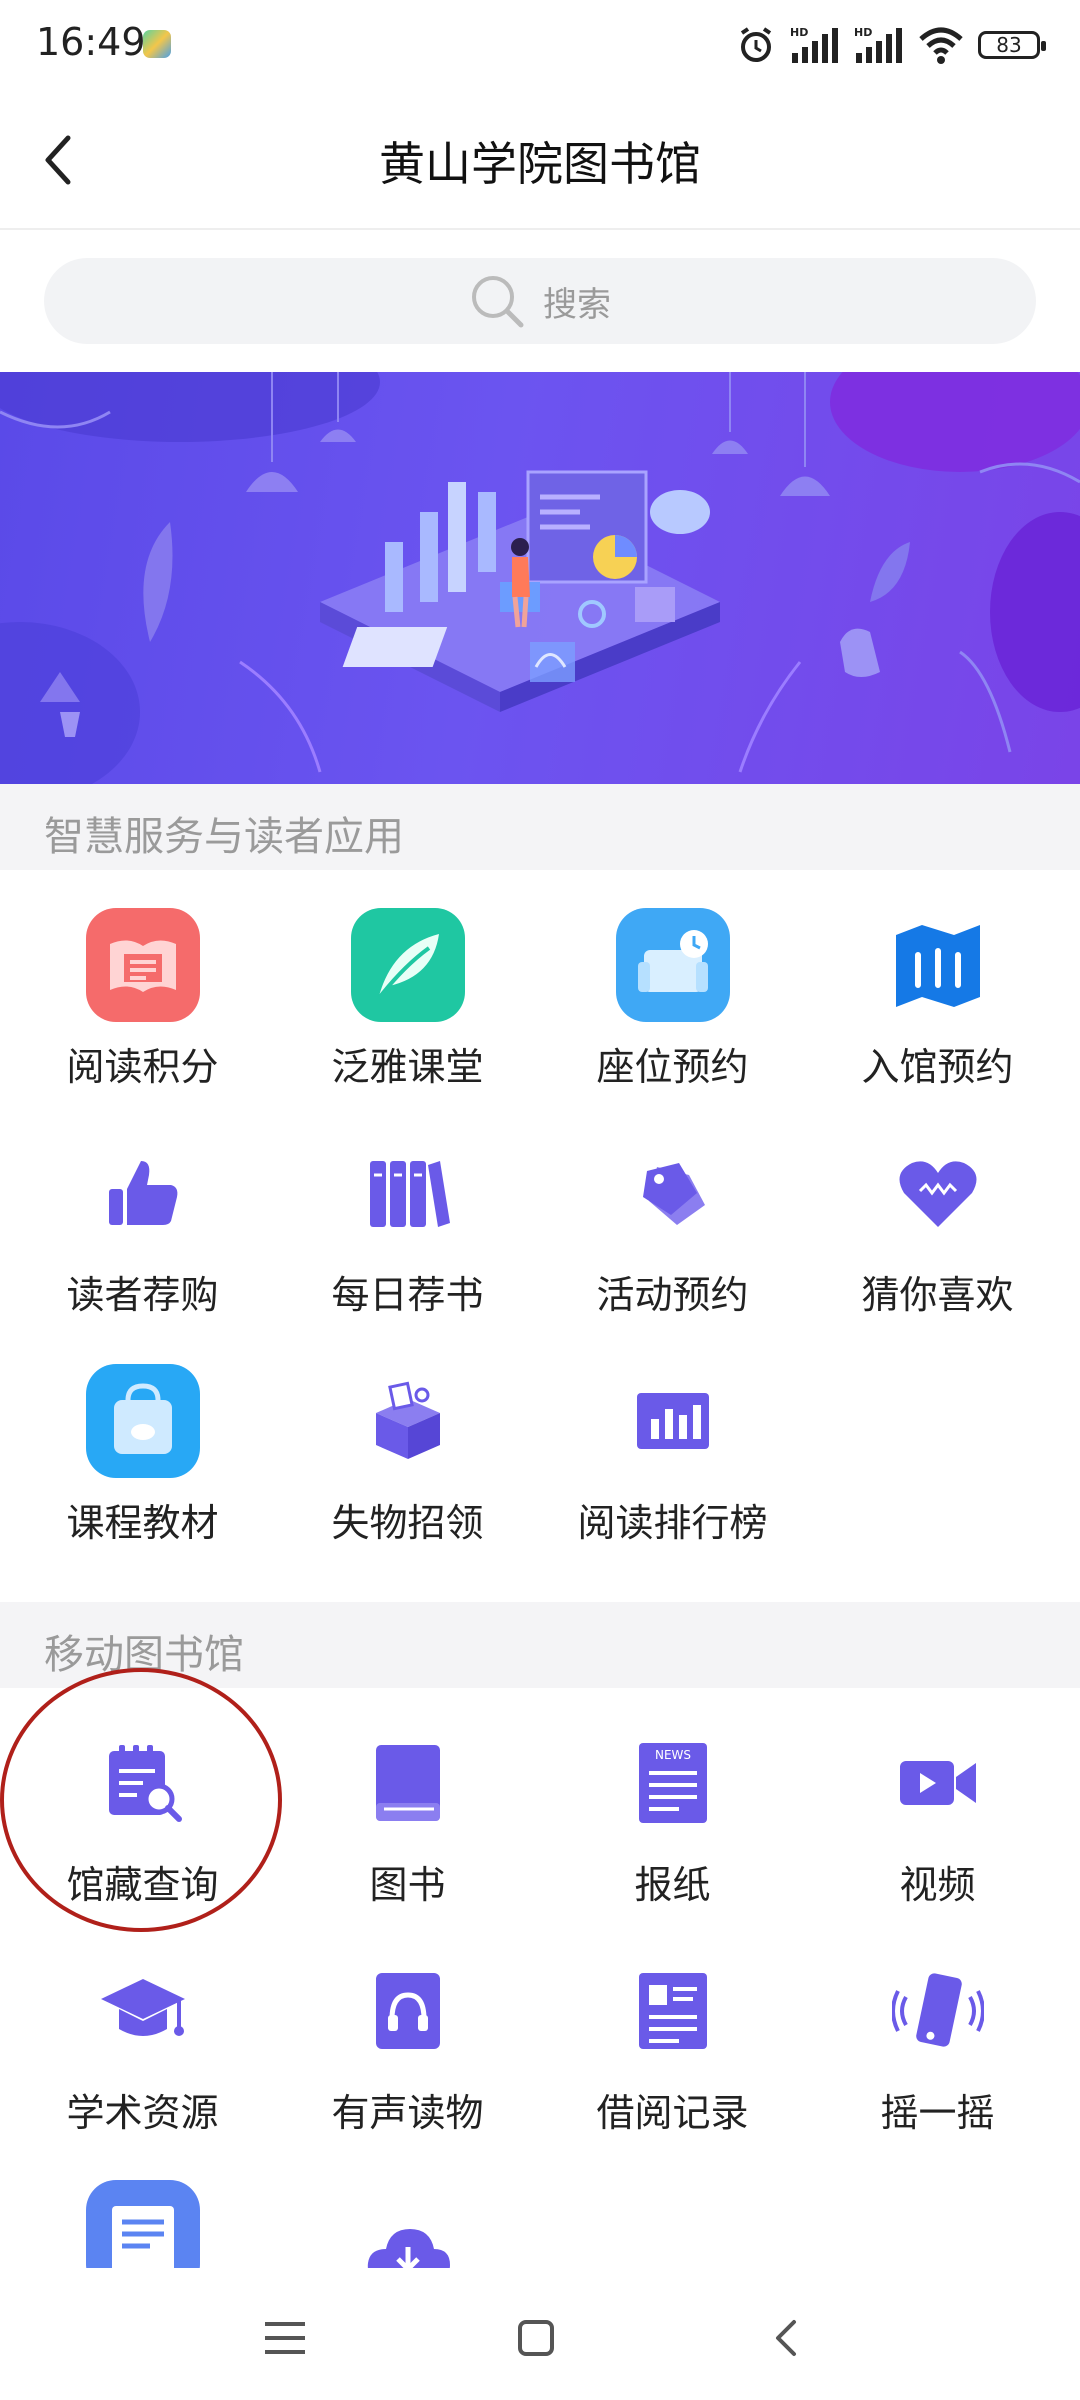  What do you see at coordinates (141, 1800) in the screenshot?
I see `annotation-circle` at bounding box center [141, 1800].